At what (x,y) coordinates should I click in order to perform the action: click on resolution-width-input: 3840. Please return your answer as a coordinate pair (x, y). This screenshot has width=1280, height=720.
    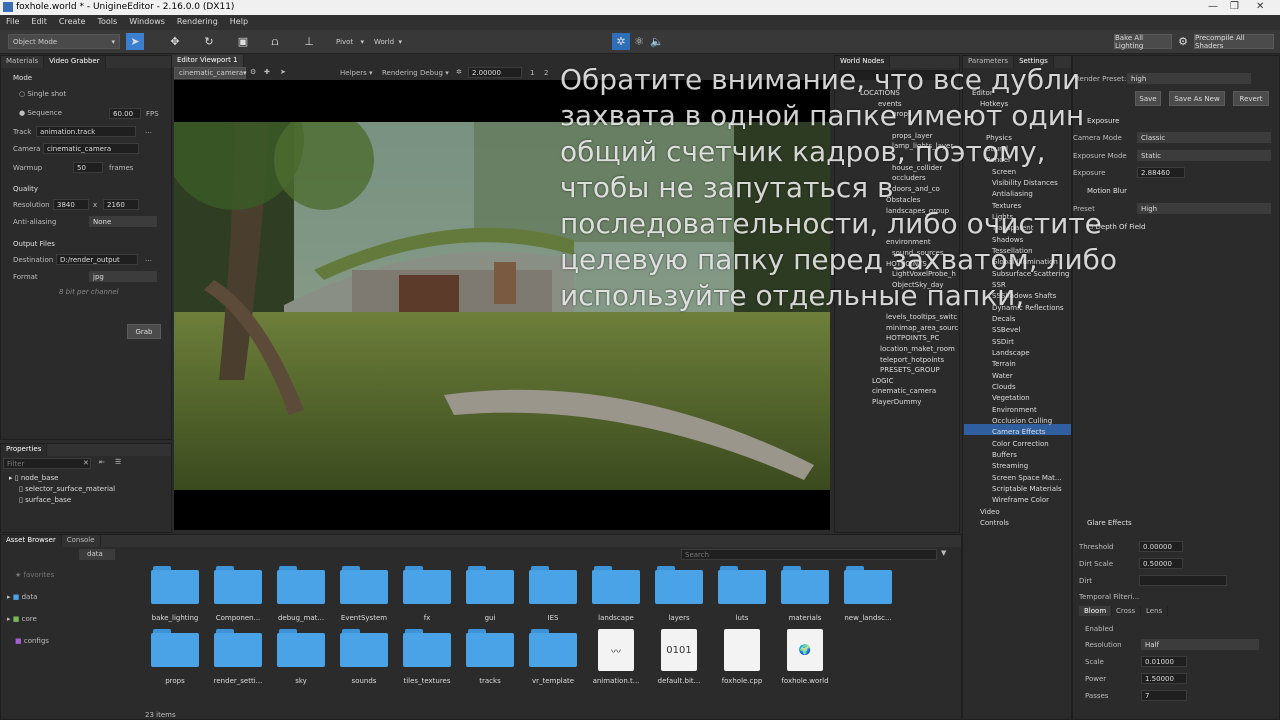
    Looking at the image, I should click on (71, 204).